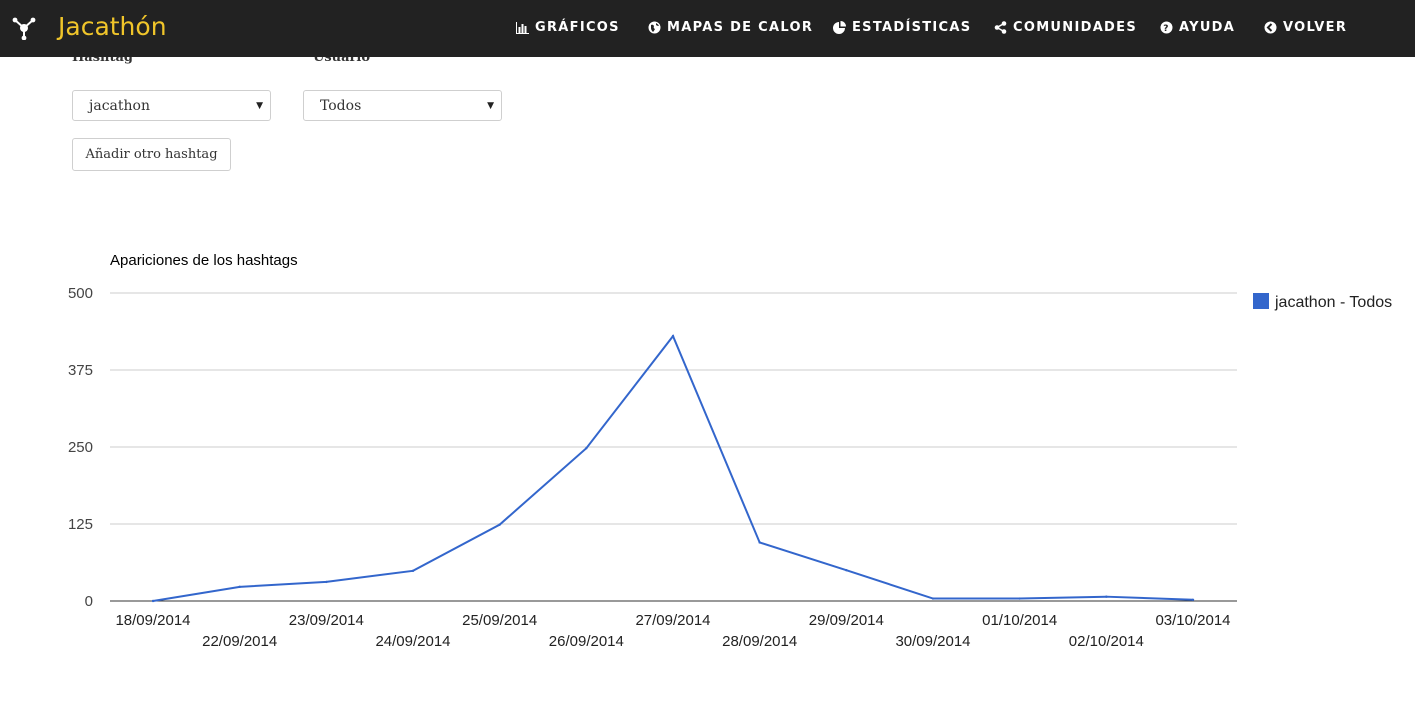 This screenshot has height=706, width=1415. I want to click on hashtag-select-value: jacathon, so click(119, 106).